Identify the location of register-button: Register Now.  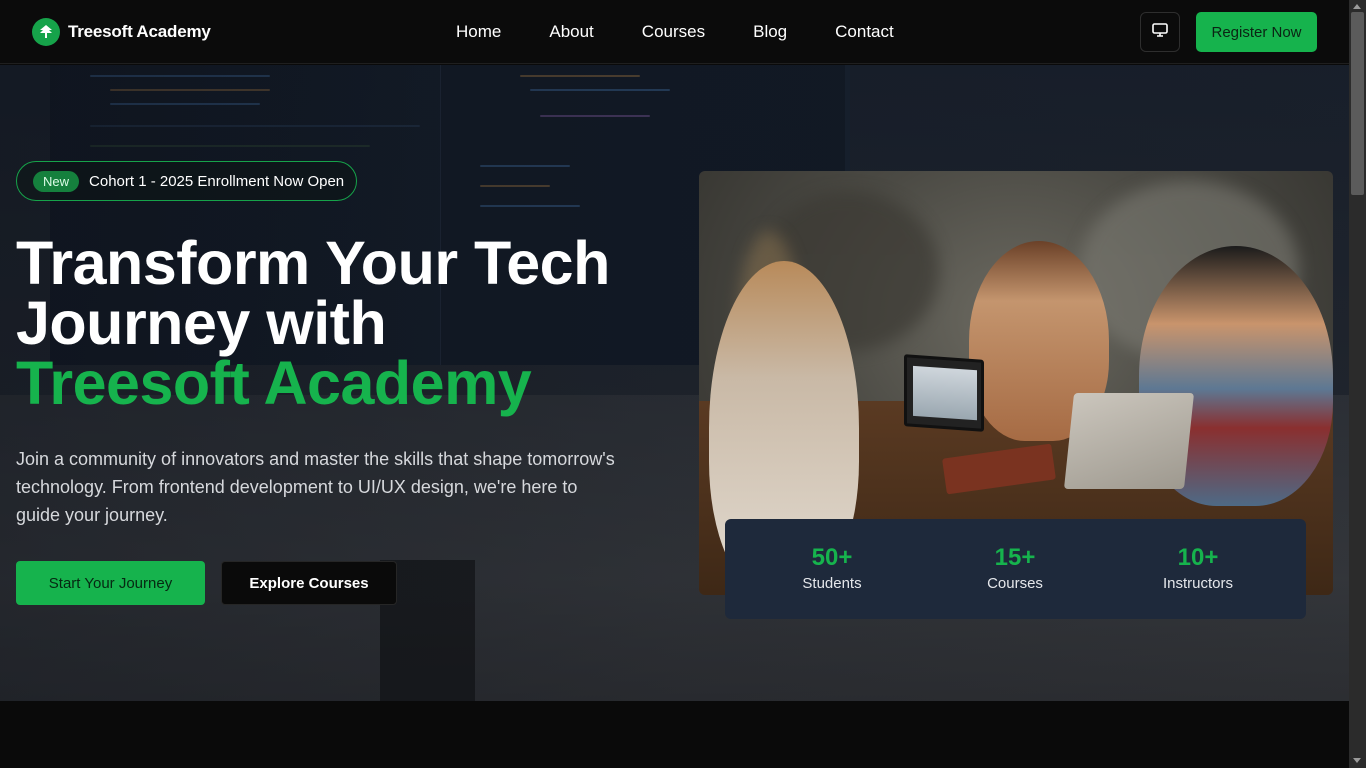
(1256, 32).